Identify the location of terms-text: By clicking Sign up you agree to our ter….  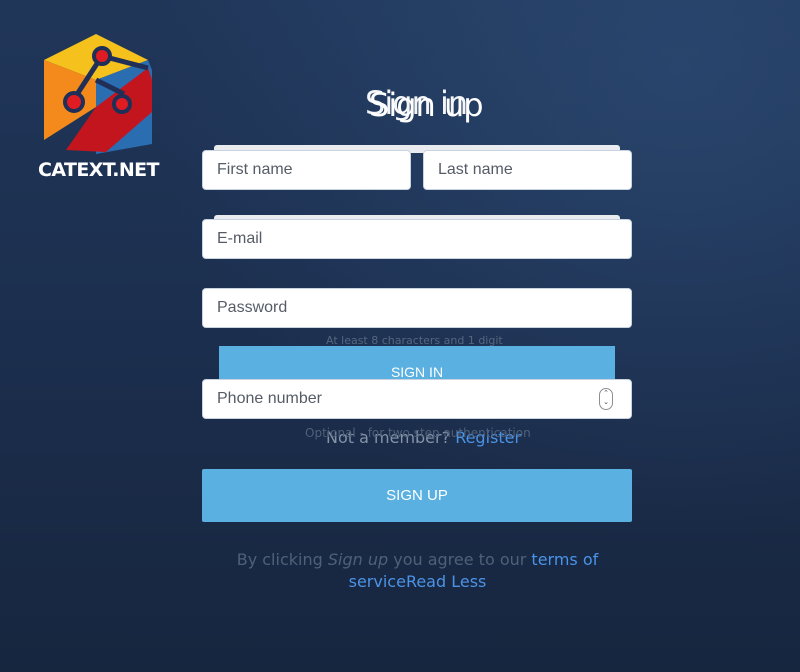
(417, 571).